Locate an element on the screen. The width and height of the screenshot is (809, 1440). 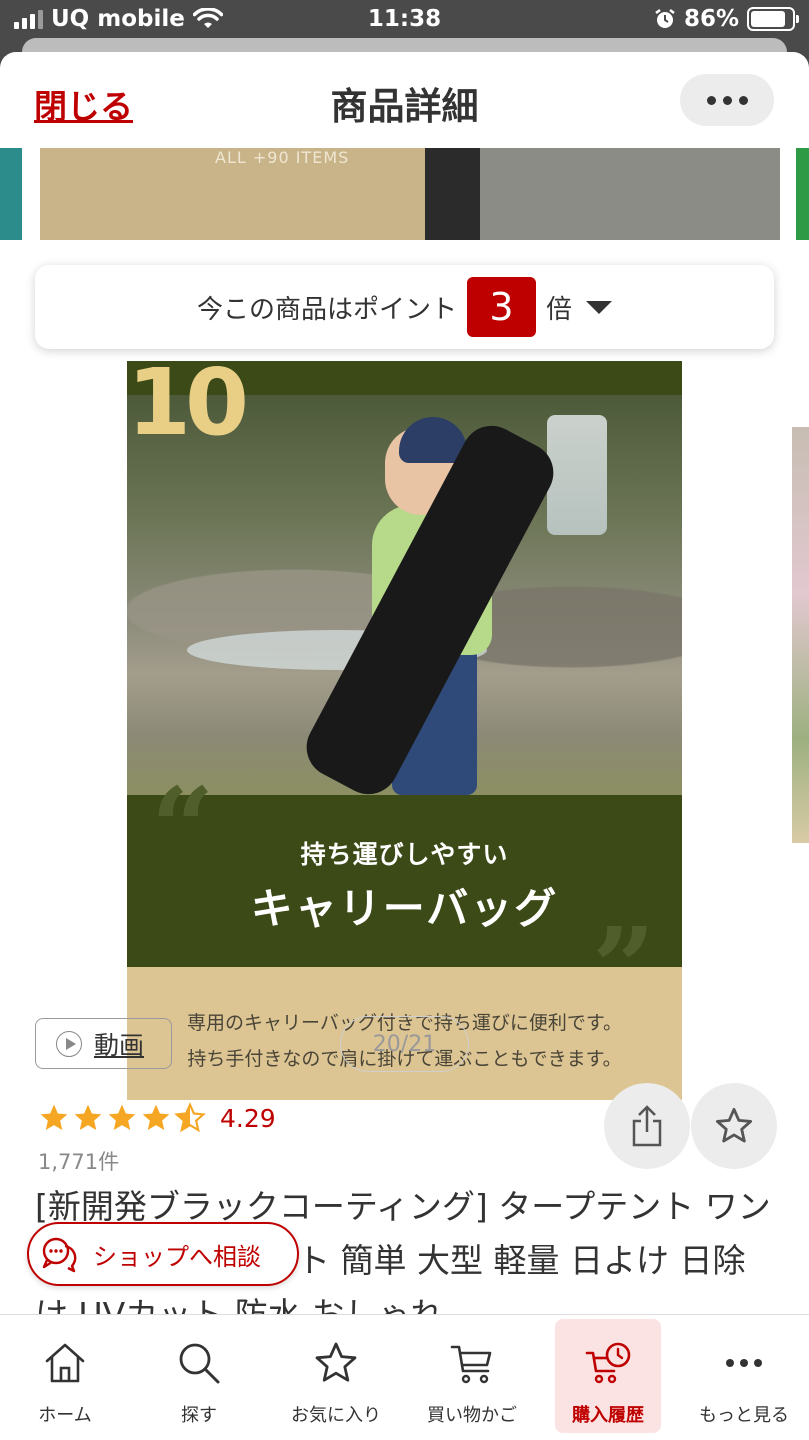
shop-consult-button: ショップへ相談 is located at coordinates (163, 1254).